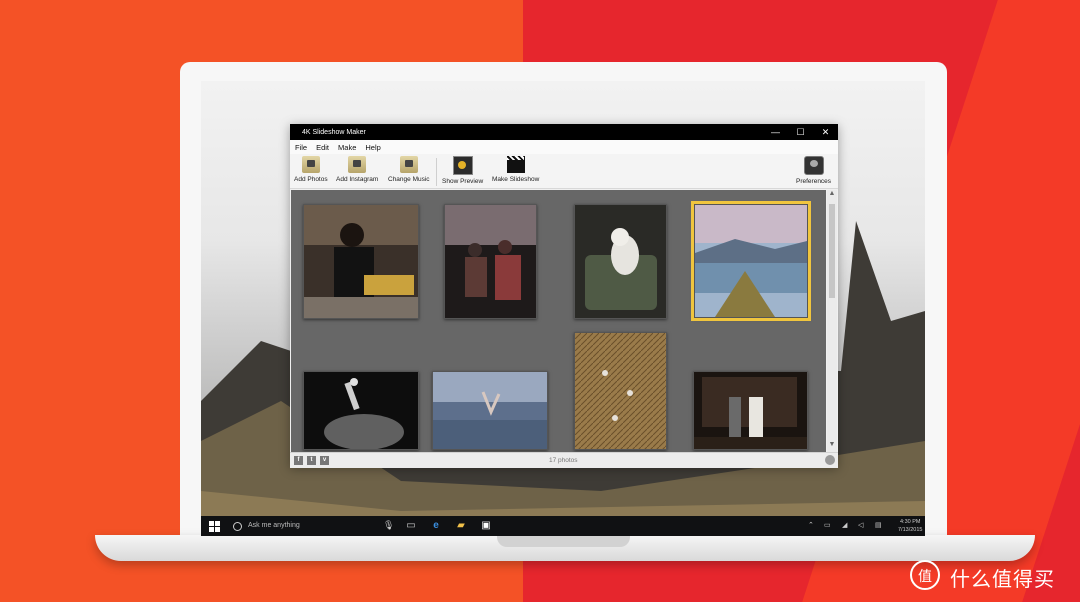  What do you see at coordinates (813, 165) in the screenshot?
I see `preferences-icon` at bounding box center [813, 165].